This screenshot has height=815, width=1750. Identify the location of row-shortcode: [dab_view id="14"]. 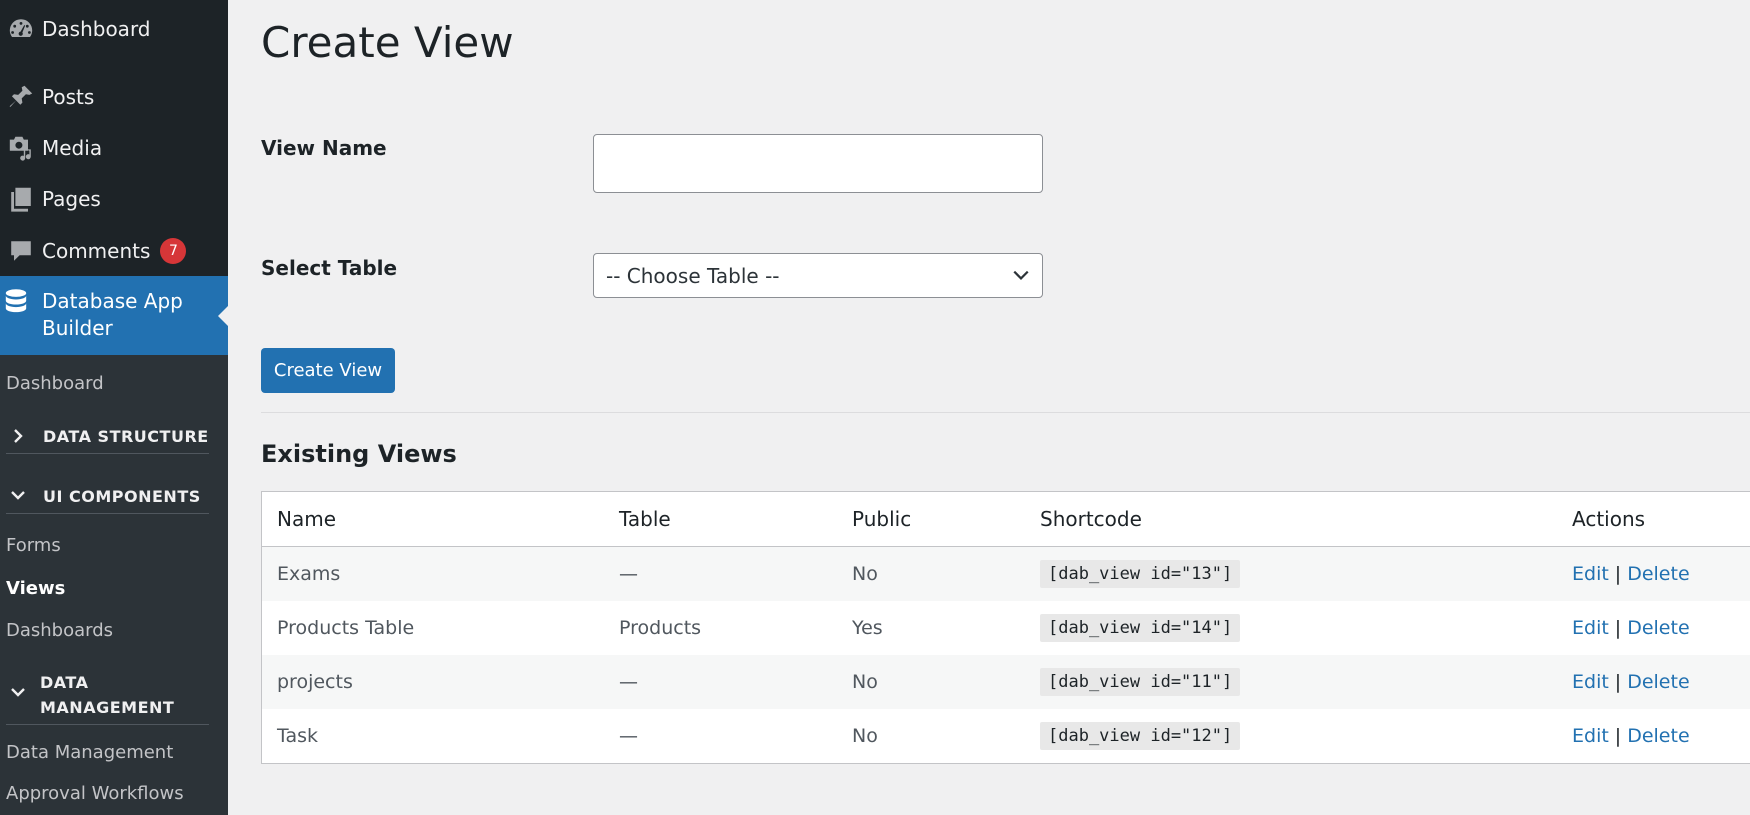
(1140, 628).